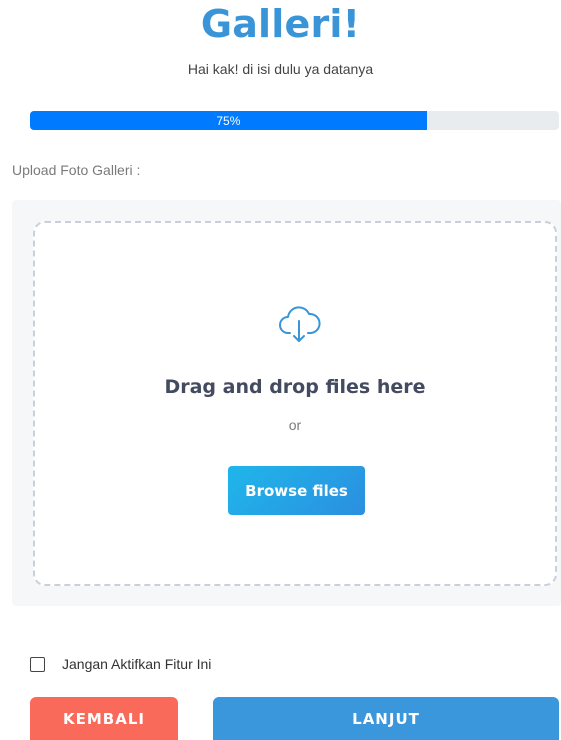 The height and width of the screenshot is (740, 561). I want to click on cloud-download-icon, so click(300, 324).